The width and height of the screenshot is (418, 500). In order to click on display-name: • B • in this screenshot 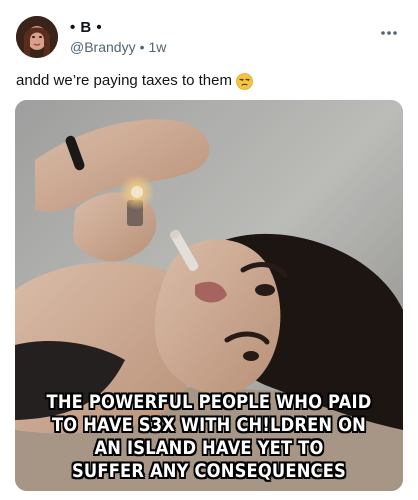, I will do `click(212, 28)`.